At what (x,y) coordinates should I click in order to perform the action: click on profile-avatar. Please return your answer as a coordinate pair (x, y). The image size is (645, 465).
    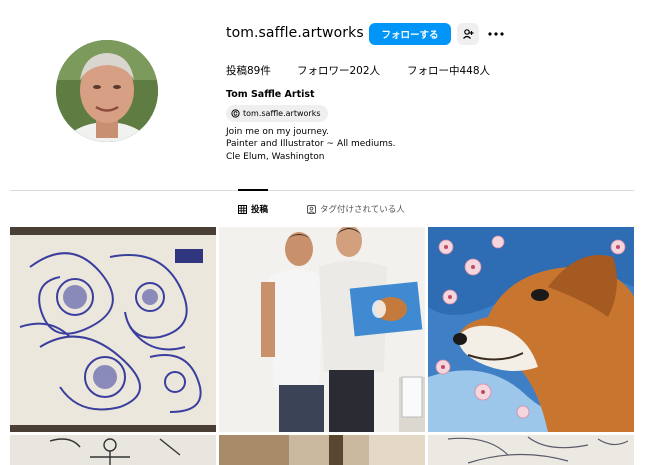
    Looking at the image, I should click on (107, 91).